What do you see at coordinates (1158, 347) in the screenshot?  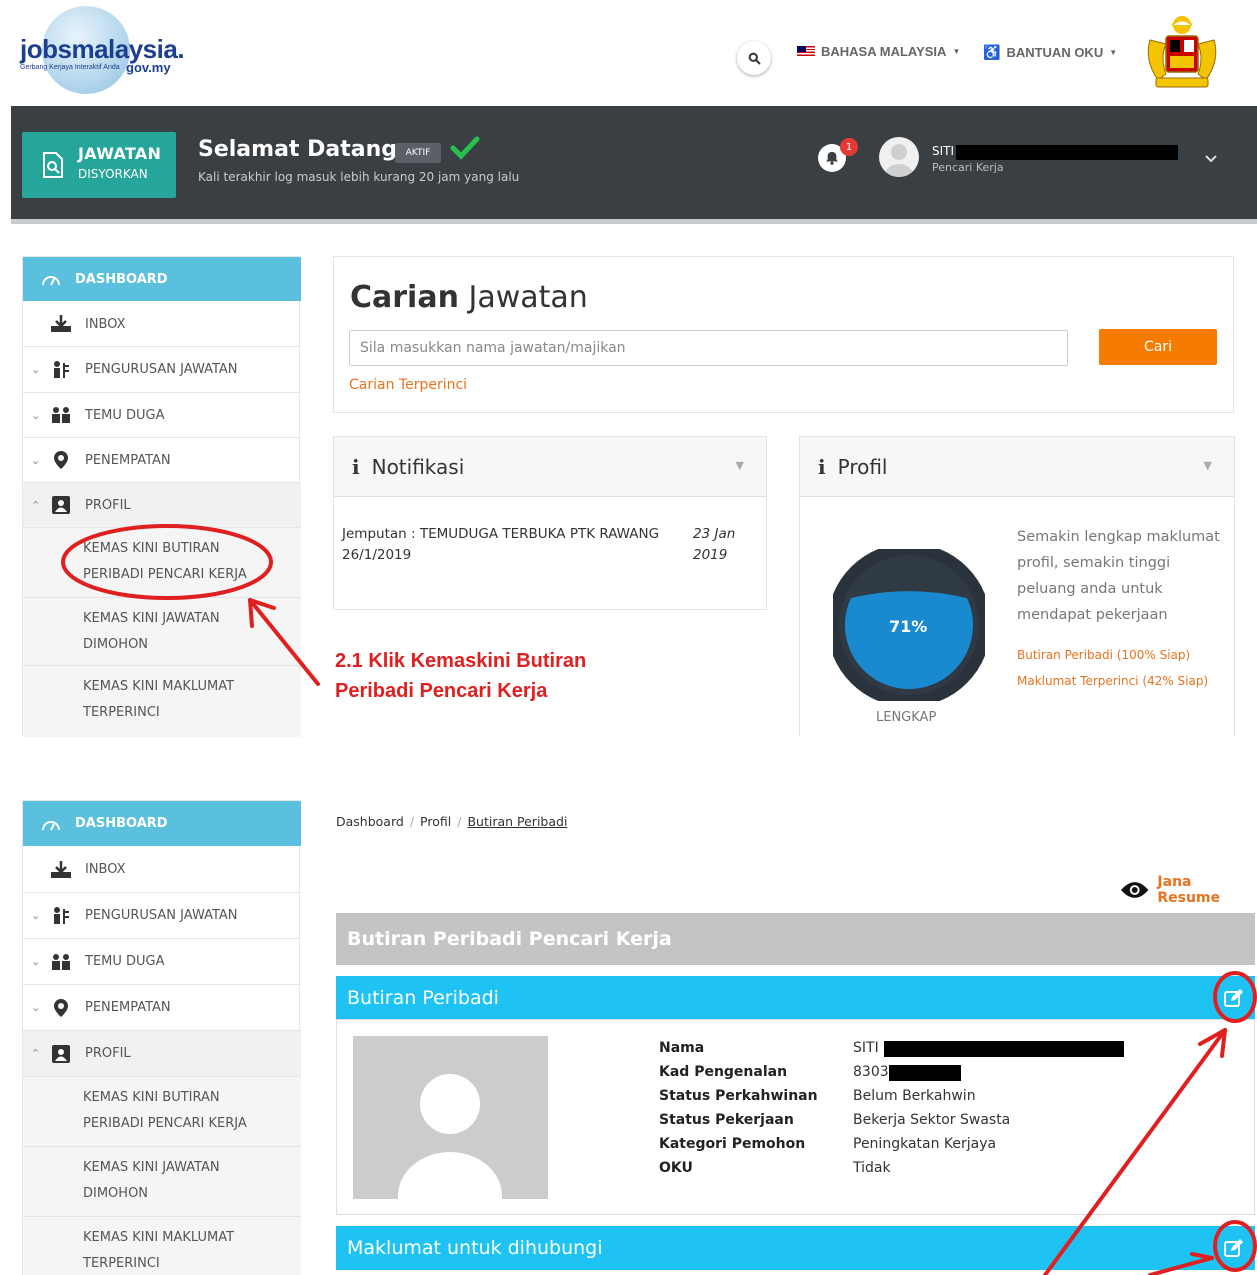 I see `search-submit-button: Cari` at bounding box center [1158, 347].